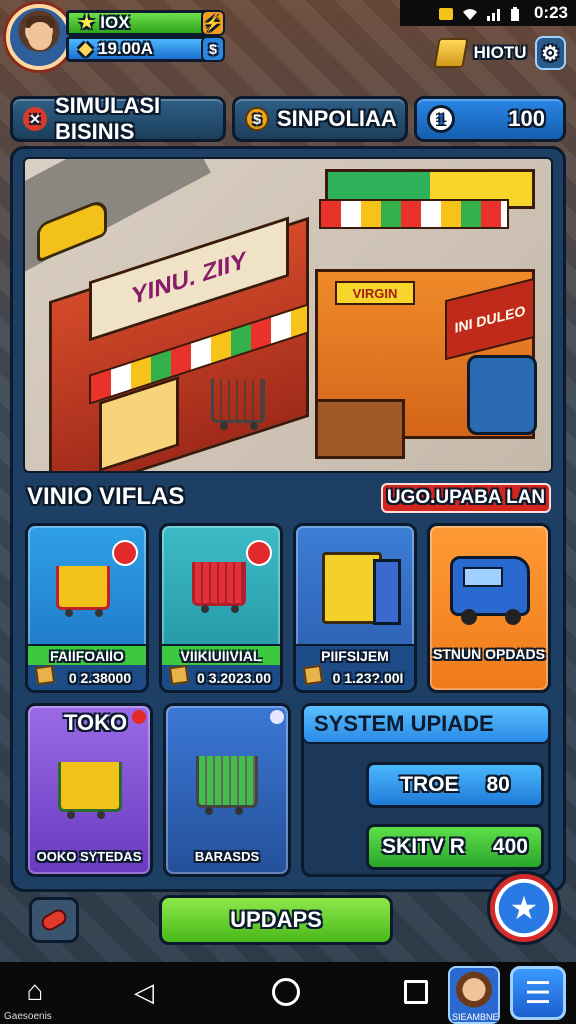 The height and width of the screenshot is (1024, 576). What do you see at coordinates (526, 118) in the screenshot?
I see `tab-value: 100` at bounding box center [526, 118].